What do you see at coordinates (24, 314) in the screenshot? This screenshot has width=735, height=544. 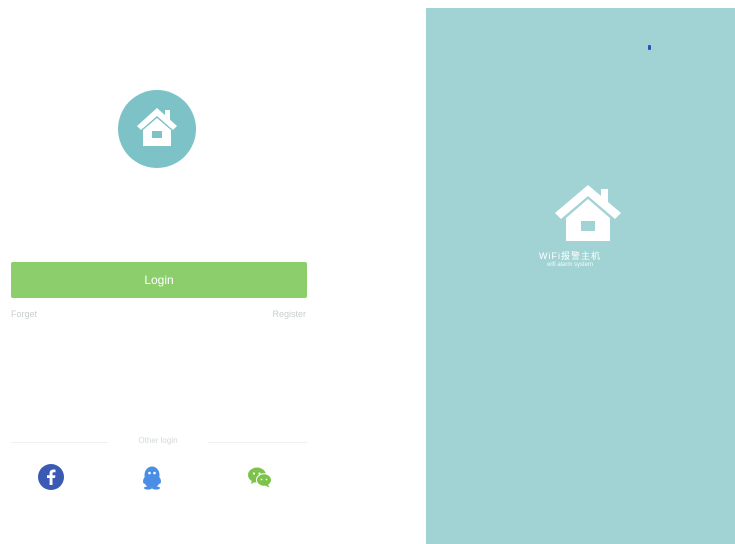 I see `forget-password-link: Forget` at bounding box center [24, 314].